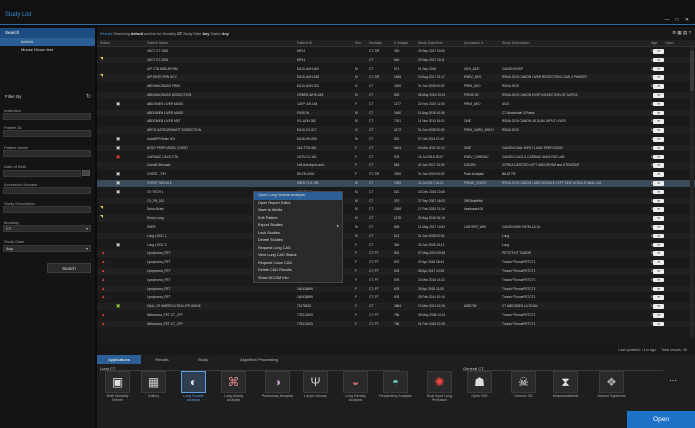  What do you see at coordinates (277, 391) in the screenshot?
I see `app-tile: ◑ Pulmonary Analysis` at bounding box center [277, 391].